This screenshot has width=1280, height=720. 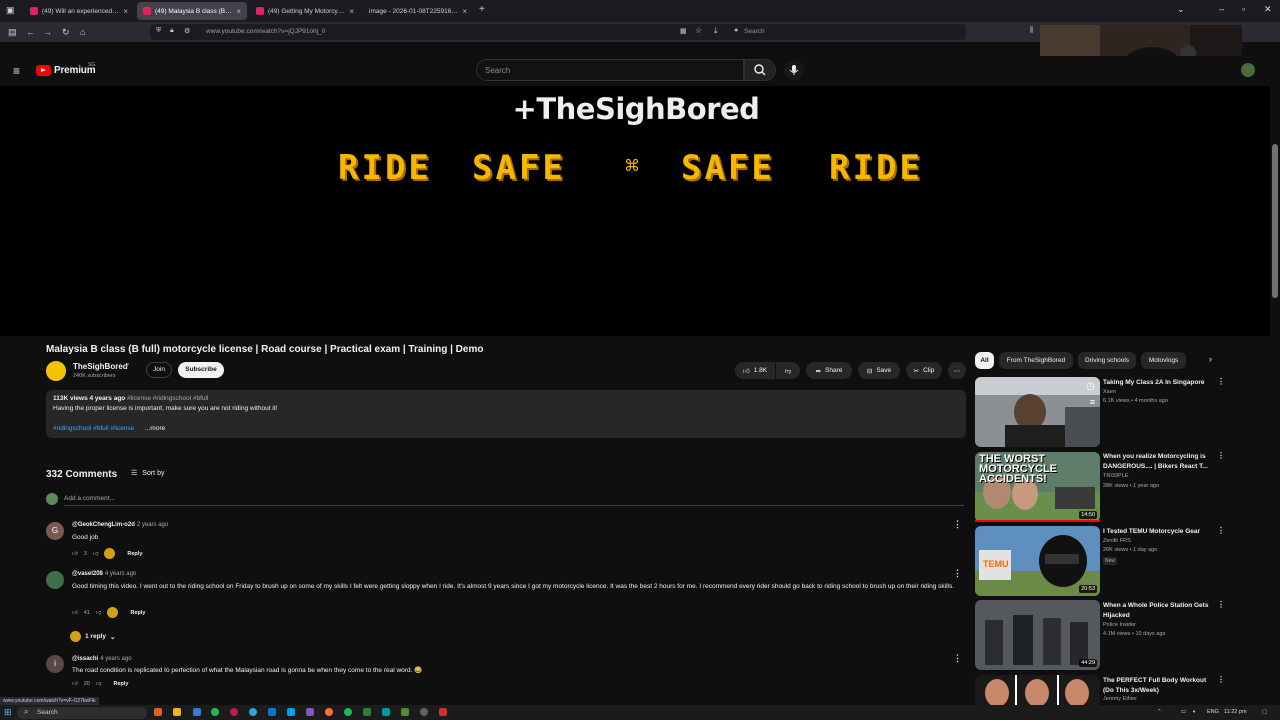 What do you see at coordinates (192, 11) in the screenshot?
I see `tab-2-active: (49) Malaysia B class (B full) mo ×` at bounding box center [192, 11].